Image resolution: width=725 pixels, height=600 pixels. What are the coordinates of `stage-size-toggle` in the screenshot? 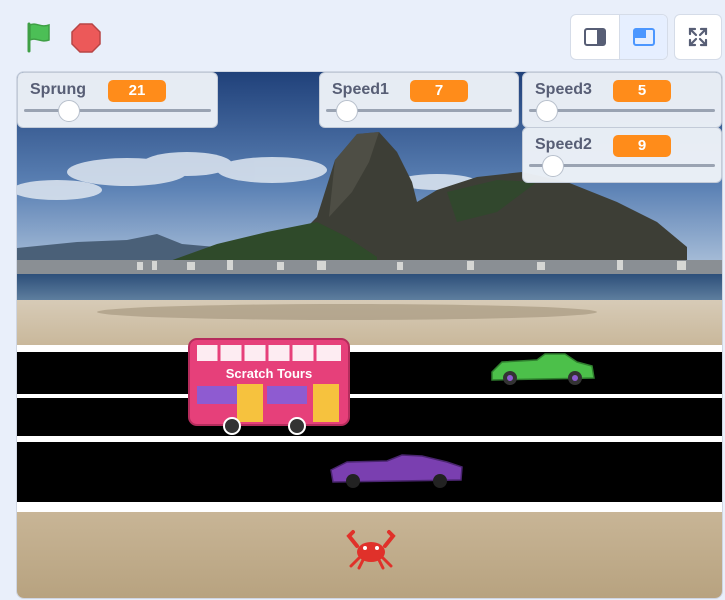 It's located at (619, 37).